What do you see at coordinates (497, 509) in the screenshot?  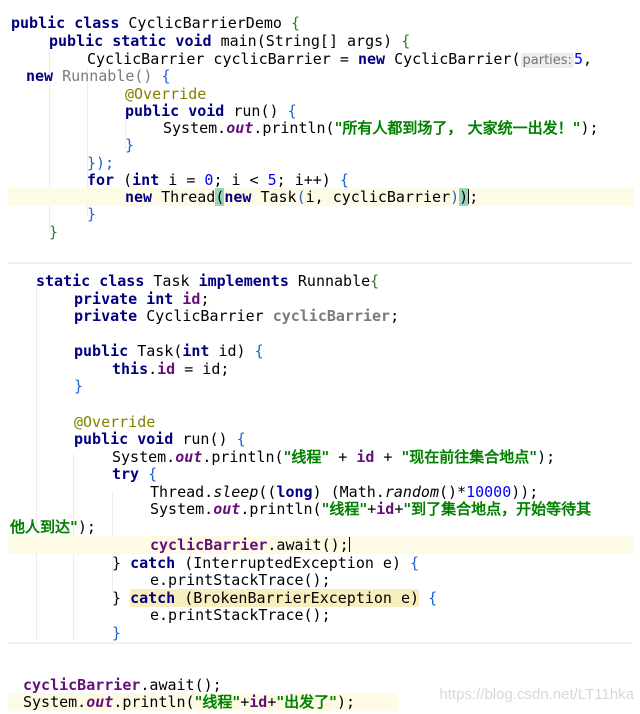 I see `string-literal: "到了集合地点，开始等待其` at bounding box center [497, 509].